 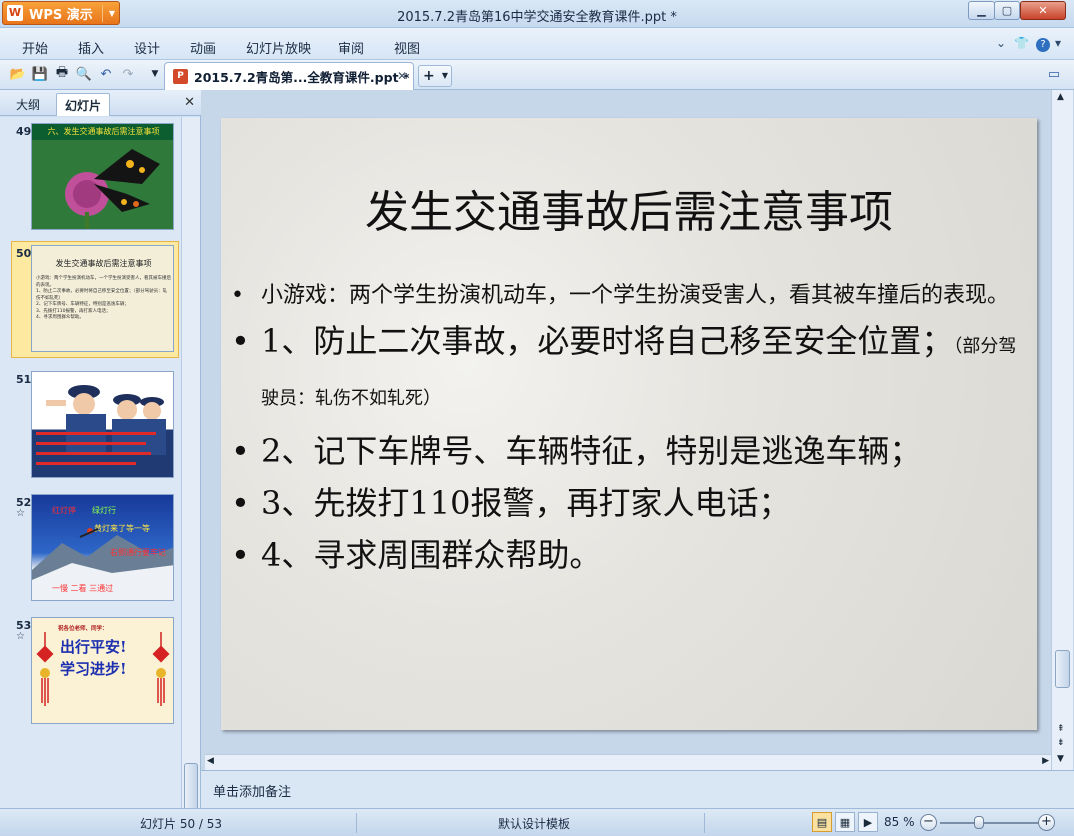 I want to click on editor-horizontal-scrollbar: ◀ ▶, so click(x=628, y=762).